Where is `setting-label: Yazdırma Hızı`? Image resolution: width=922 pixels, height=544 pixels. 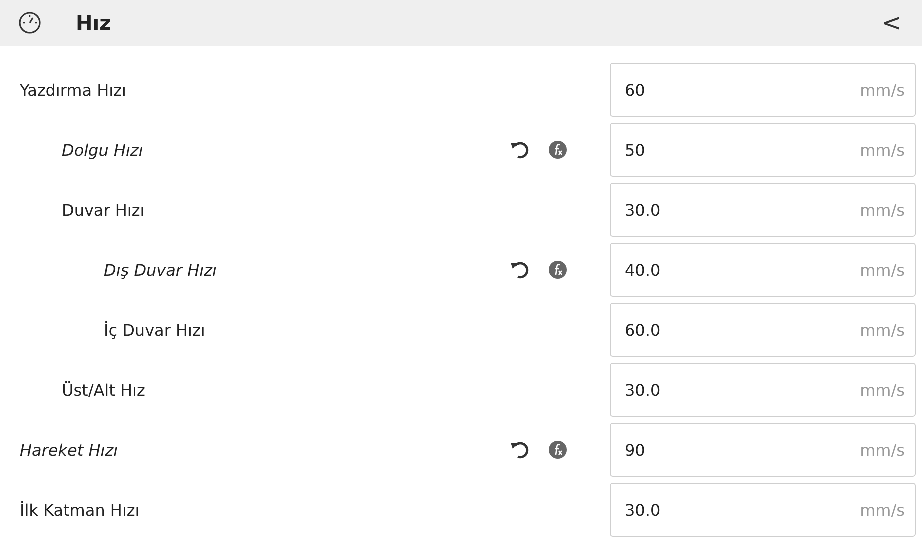 setting-label: Yazdırma Hızı is located at coordinates (73, 90).